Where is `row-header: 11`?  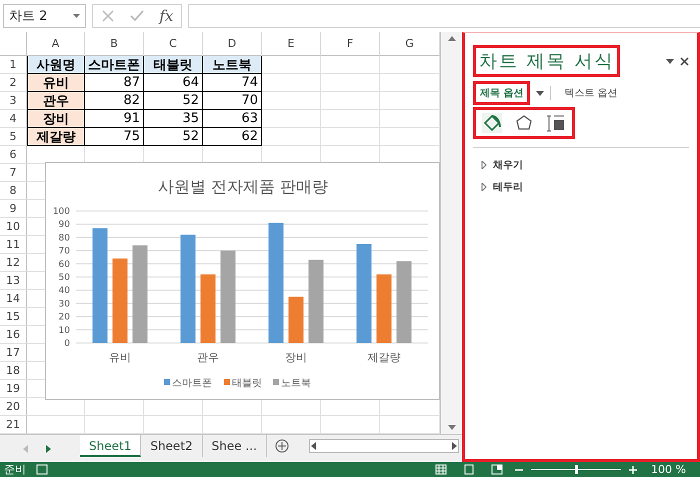 row-header: 11 is located at coordinates (13, 245).